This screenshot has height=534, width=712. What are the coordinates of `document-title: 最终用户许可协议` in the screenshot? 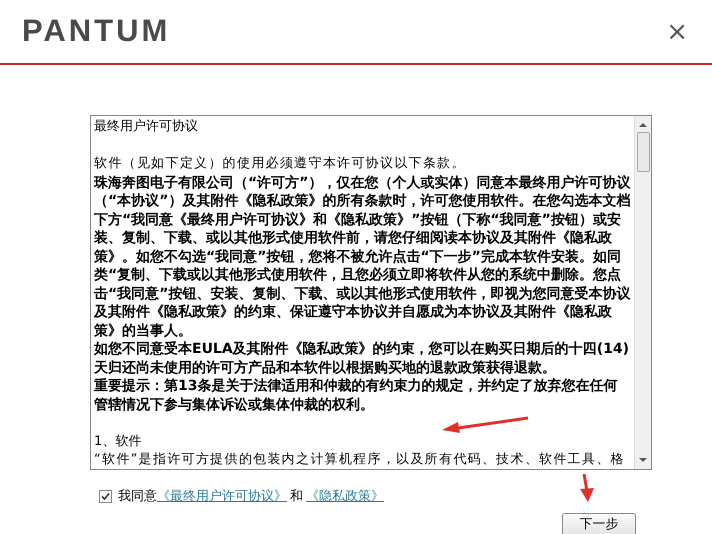 It's located at (146, 127).